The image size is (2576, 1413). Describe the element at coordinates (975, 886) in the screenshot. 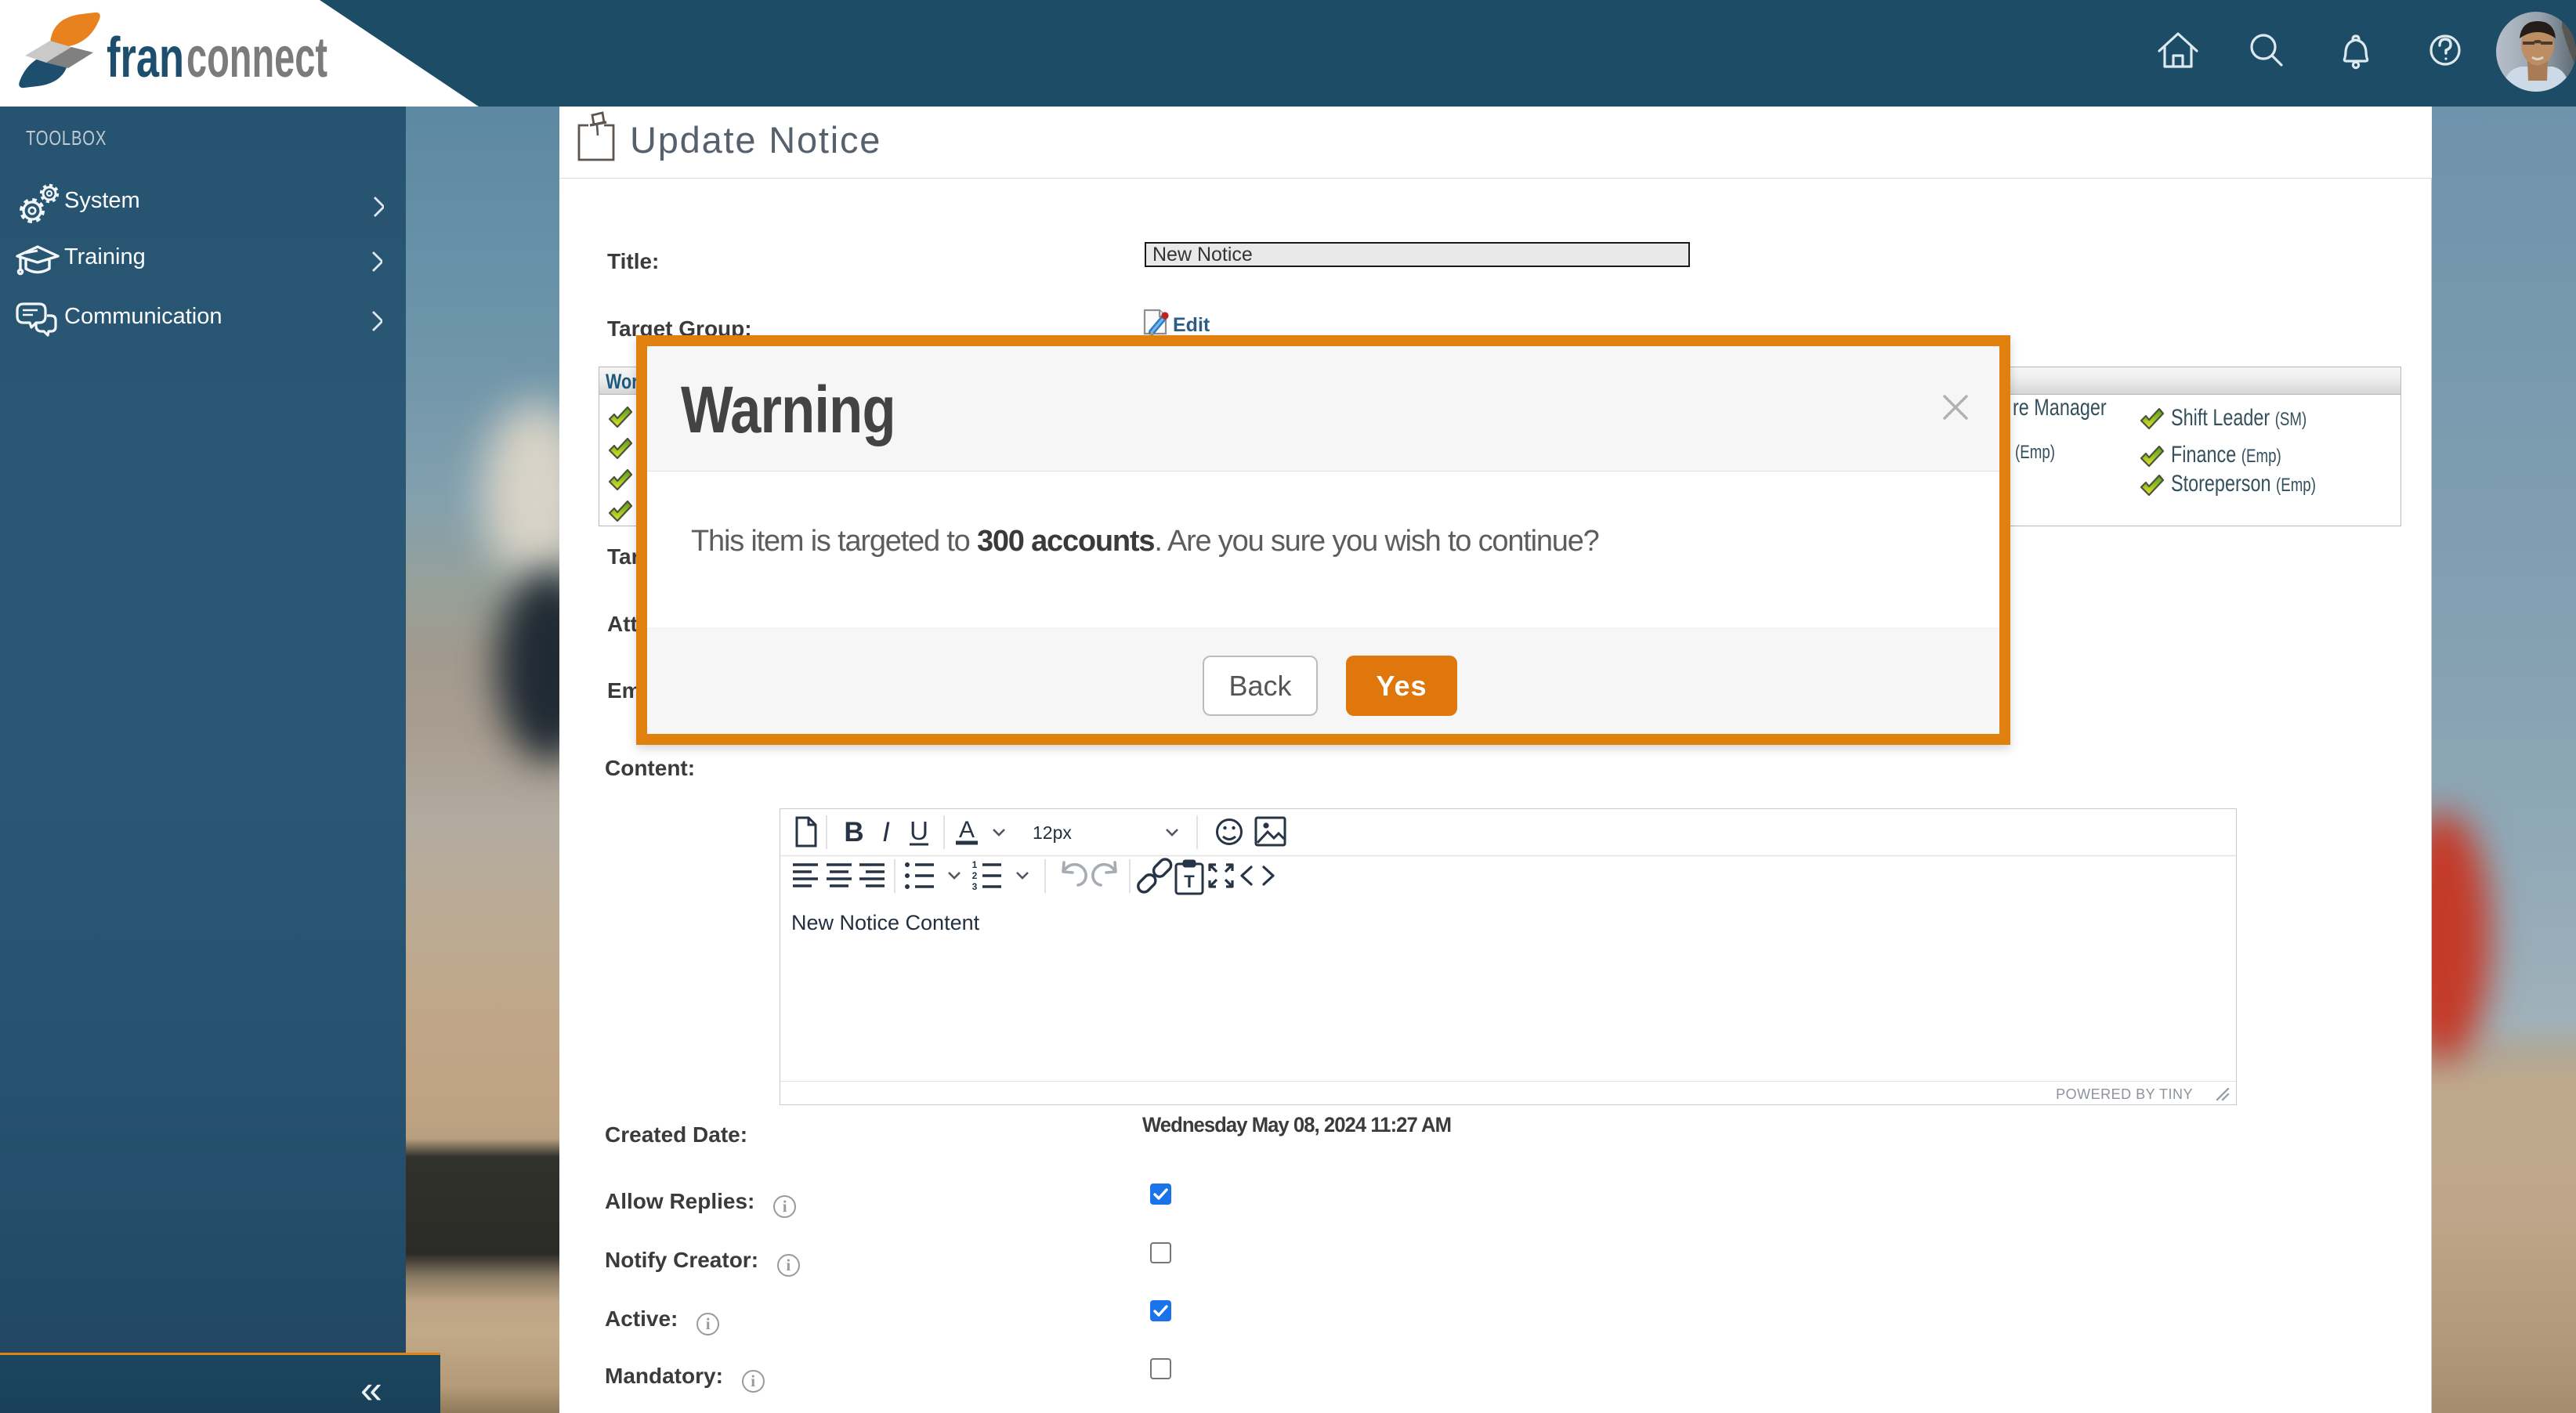

I see `svg-text: 3` at that location.